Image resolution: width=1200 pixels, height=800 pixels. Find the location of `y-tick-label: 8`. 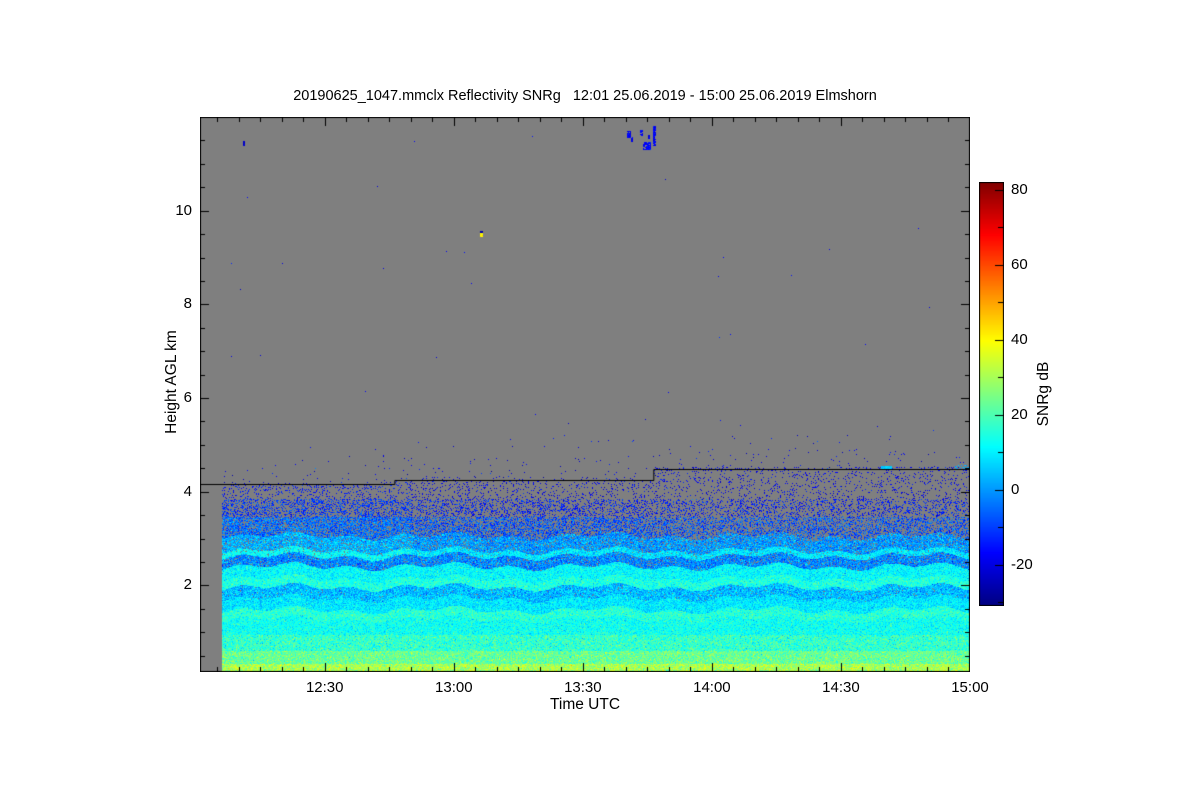

y-tick-label: 8 is located at coordinates (187, 304).